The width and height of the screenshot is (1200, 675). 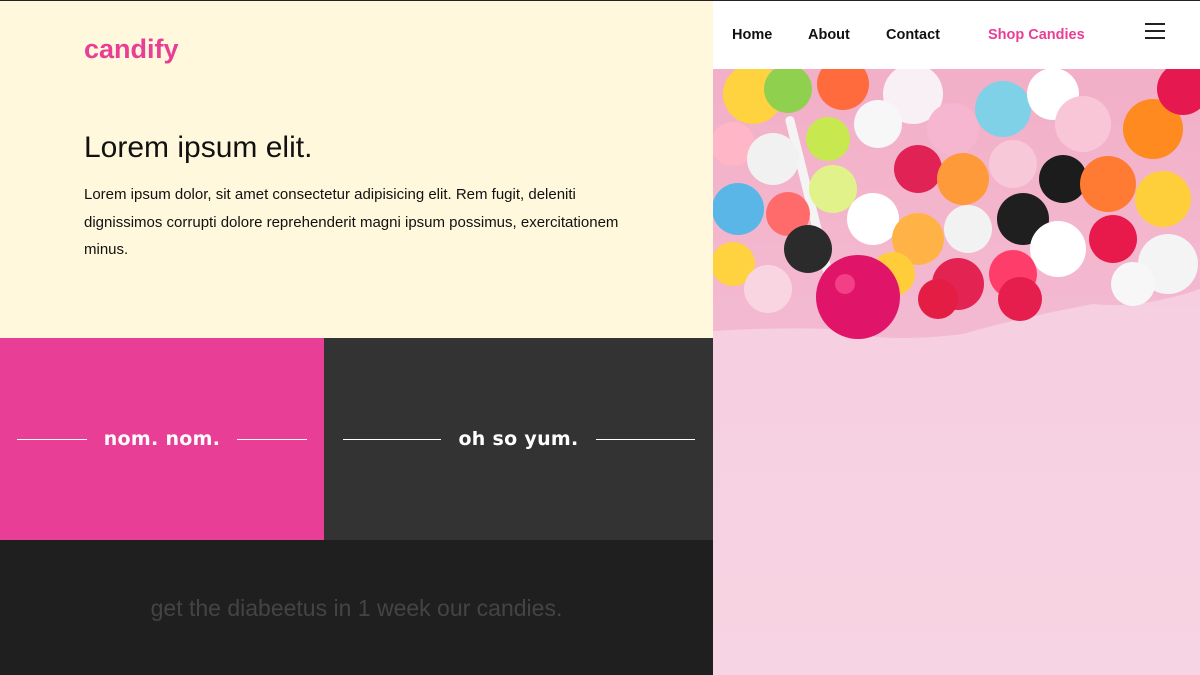 I want to click on hamburger-menu-icon, so click(x=1155, y=31).